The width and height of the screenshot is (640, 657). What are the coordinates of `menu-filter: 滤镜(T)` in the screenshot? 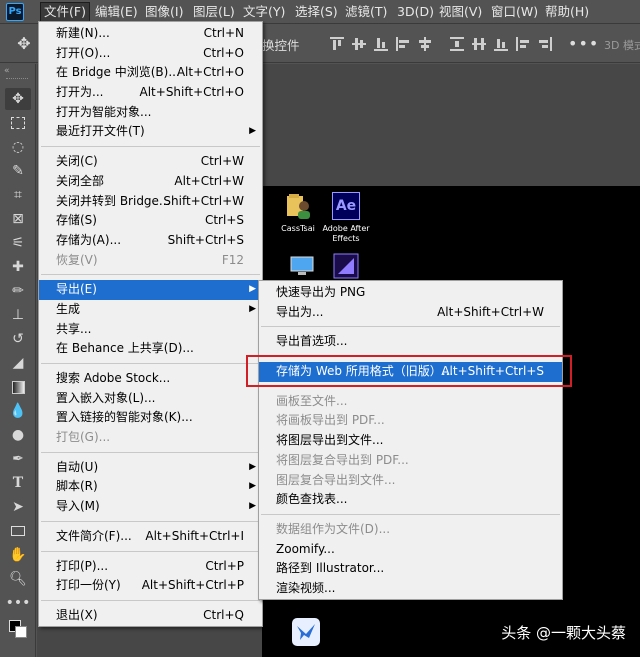 It's located at (366, 12).